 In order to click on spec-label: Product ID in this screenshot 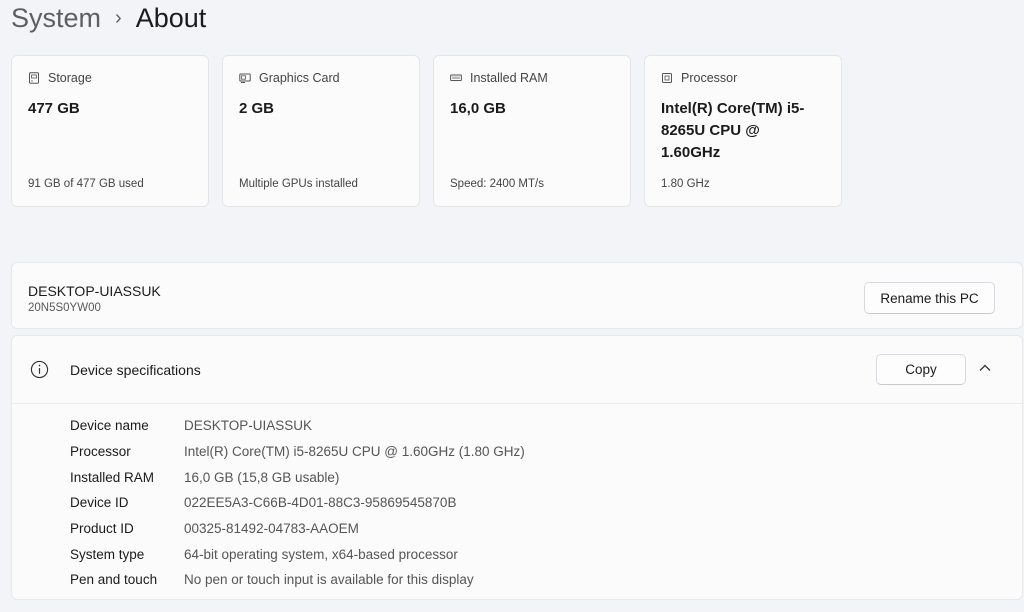, I will do `click(102, 529)`.